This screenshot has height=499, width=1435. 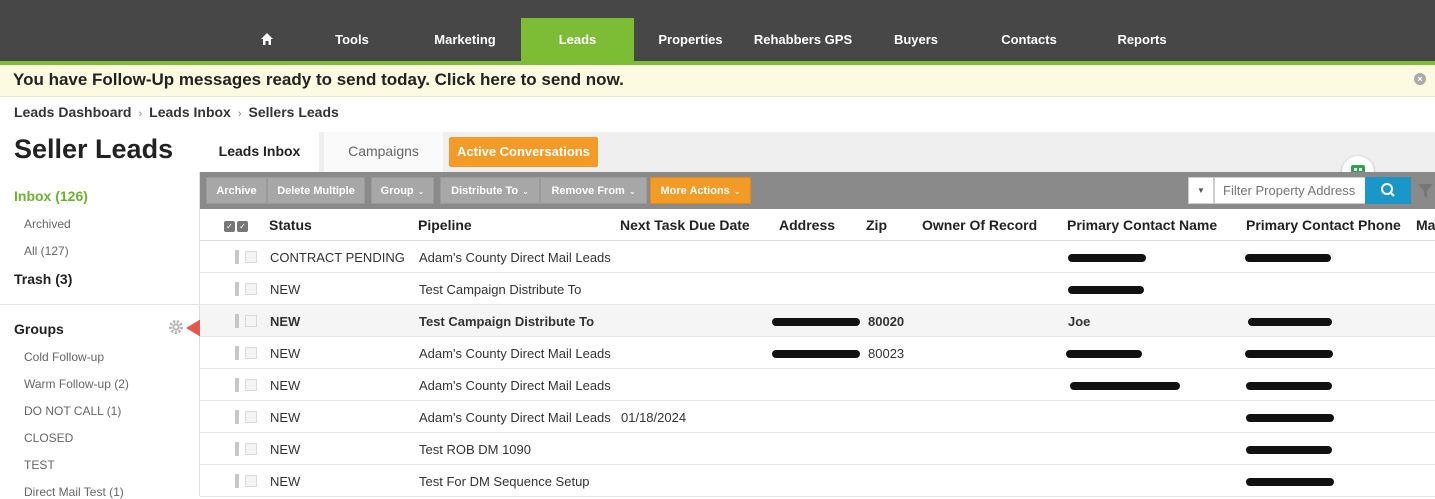 I want to click on column-header-zip: Zip, so click(x=876, y=225).